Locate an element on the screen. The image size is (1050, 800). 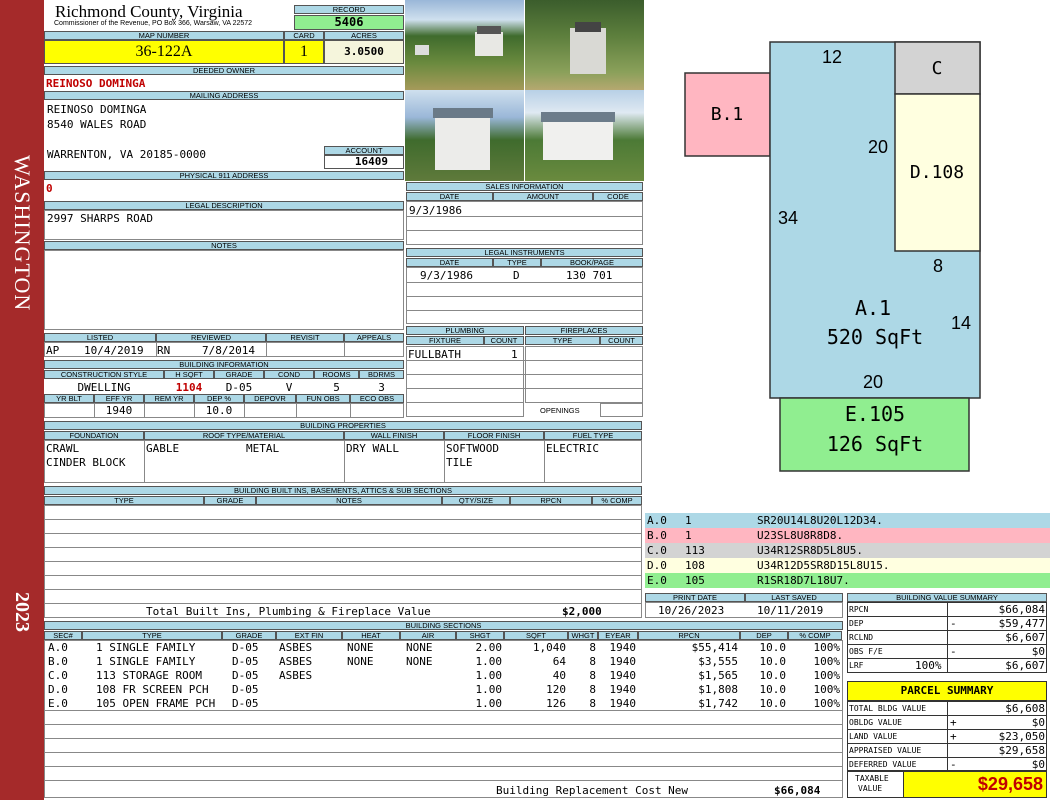
legend-row: D.0 108 U34R12D5SR8D15L8U15. is located at coordinates (847, 565).